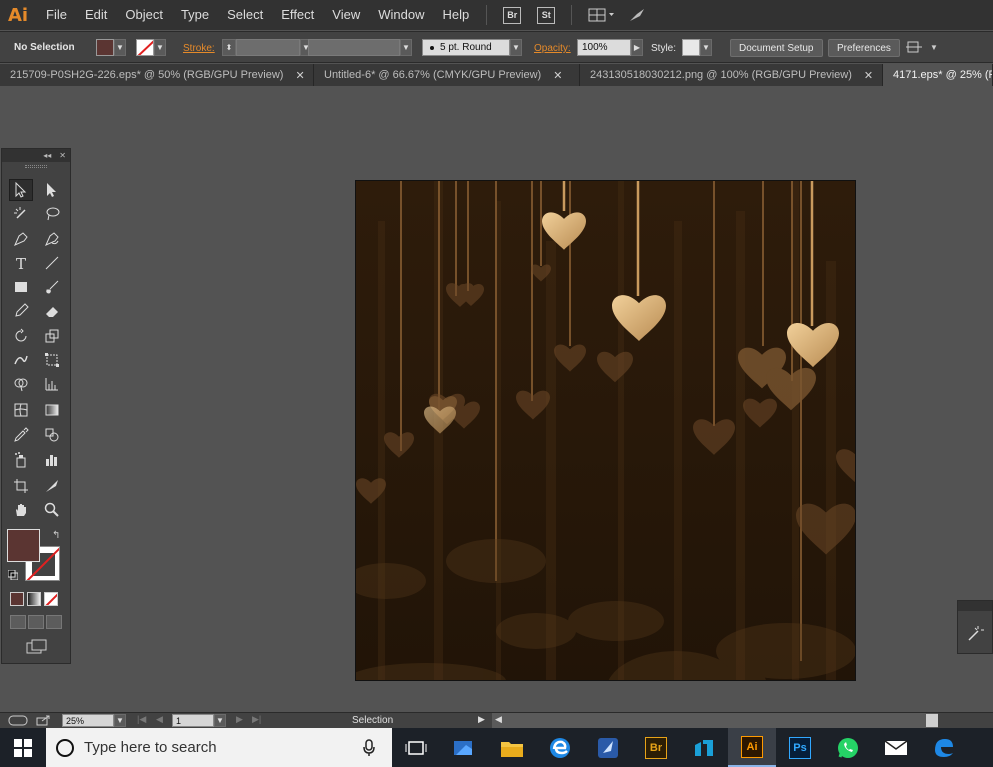 The width and height of the screenshot is (993, 767). What do you see at coordinates (54, 622) in the screenshot?
I see `draw-inside-icon` at bounding box center [54, 622].